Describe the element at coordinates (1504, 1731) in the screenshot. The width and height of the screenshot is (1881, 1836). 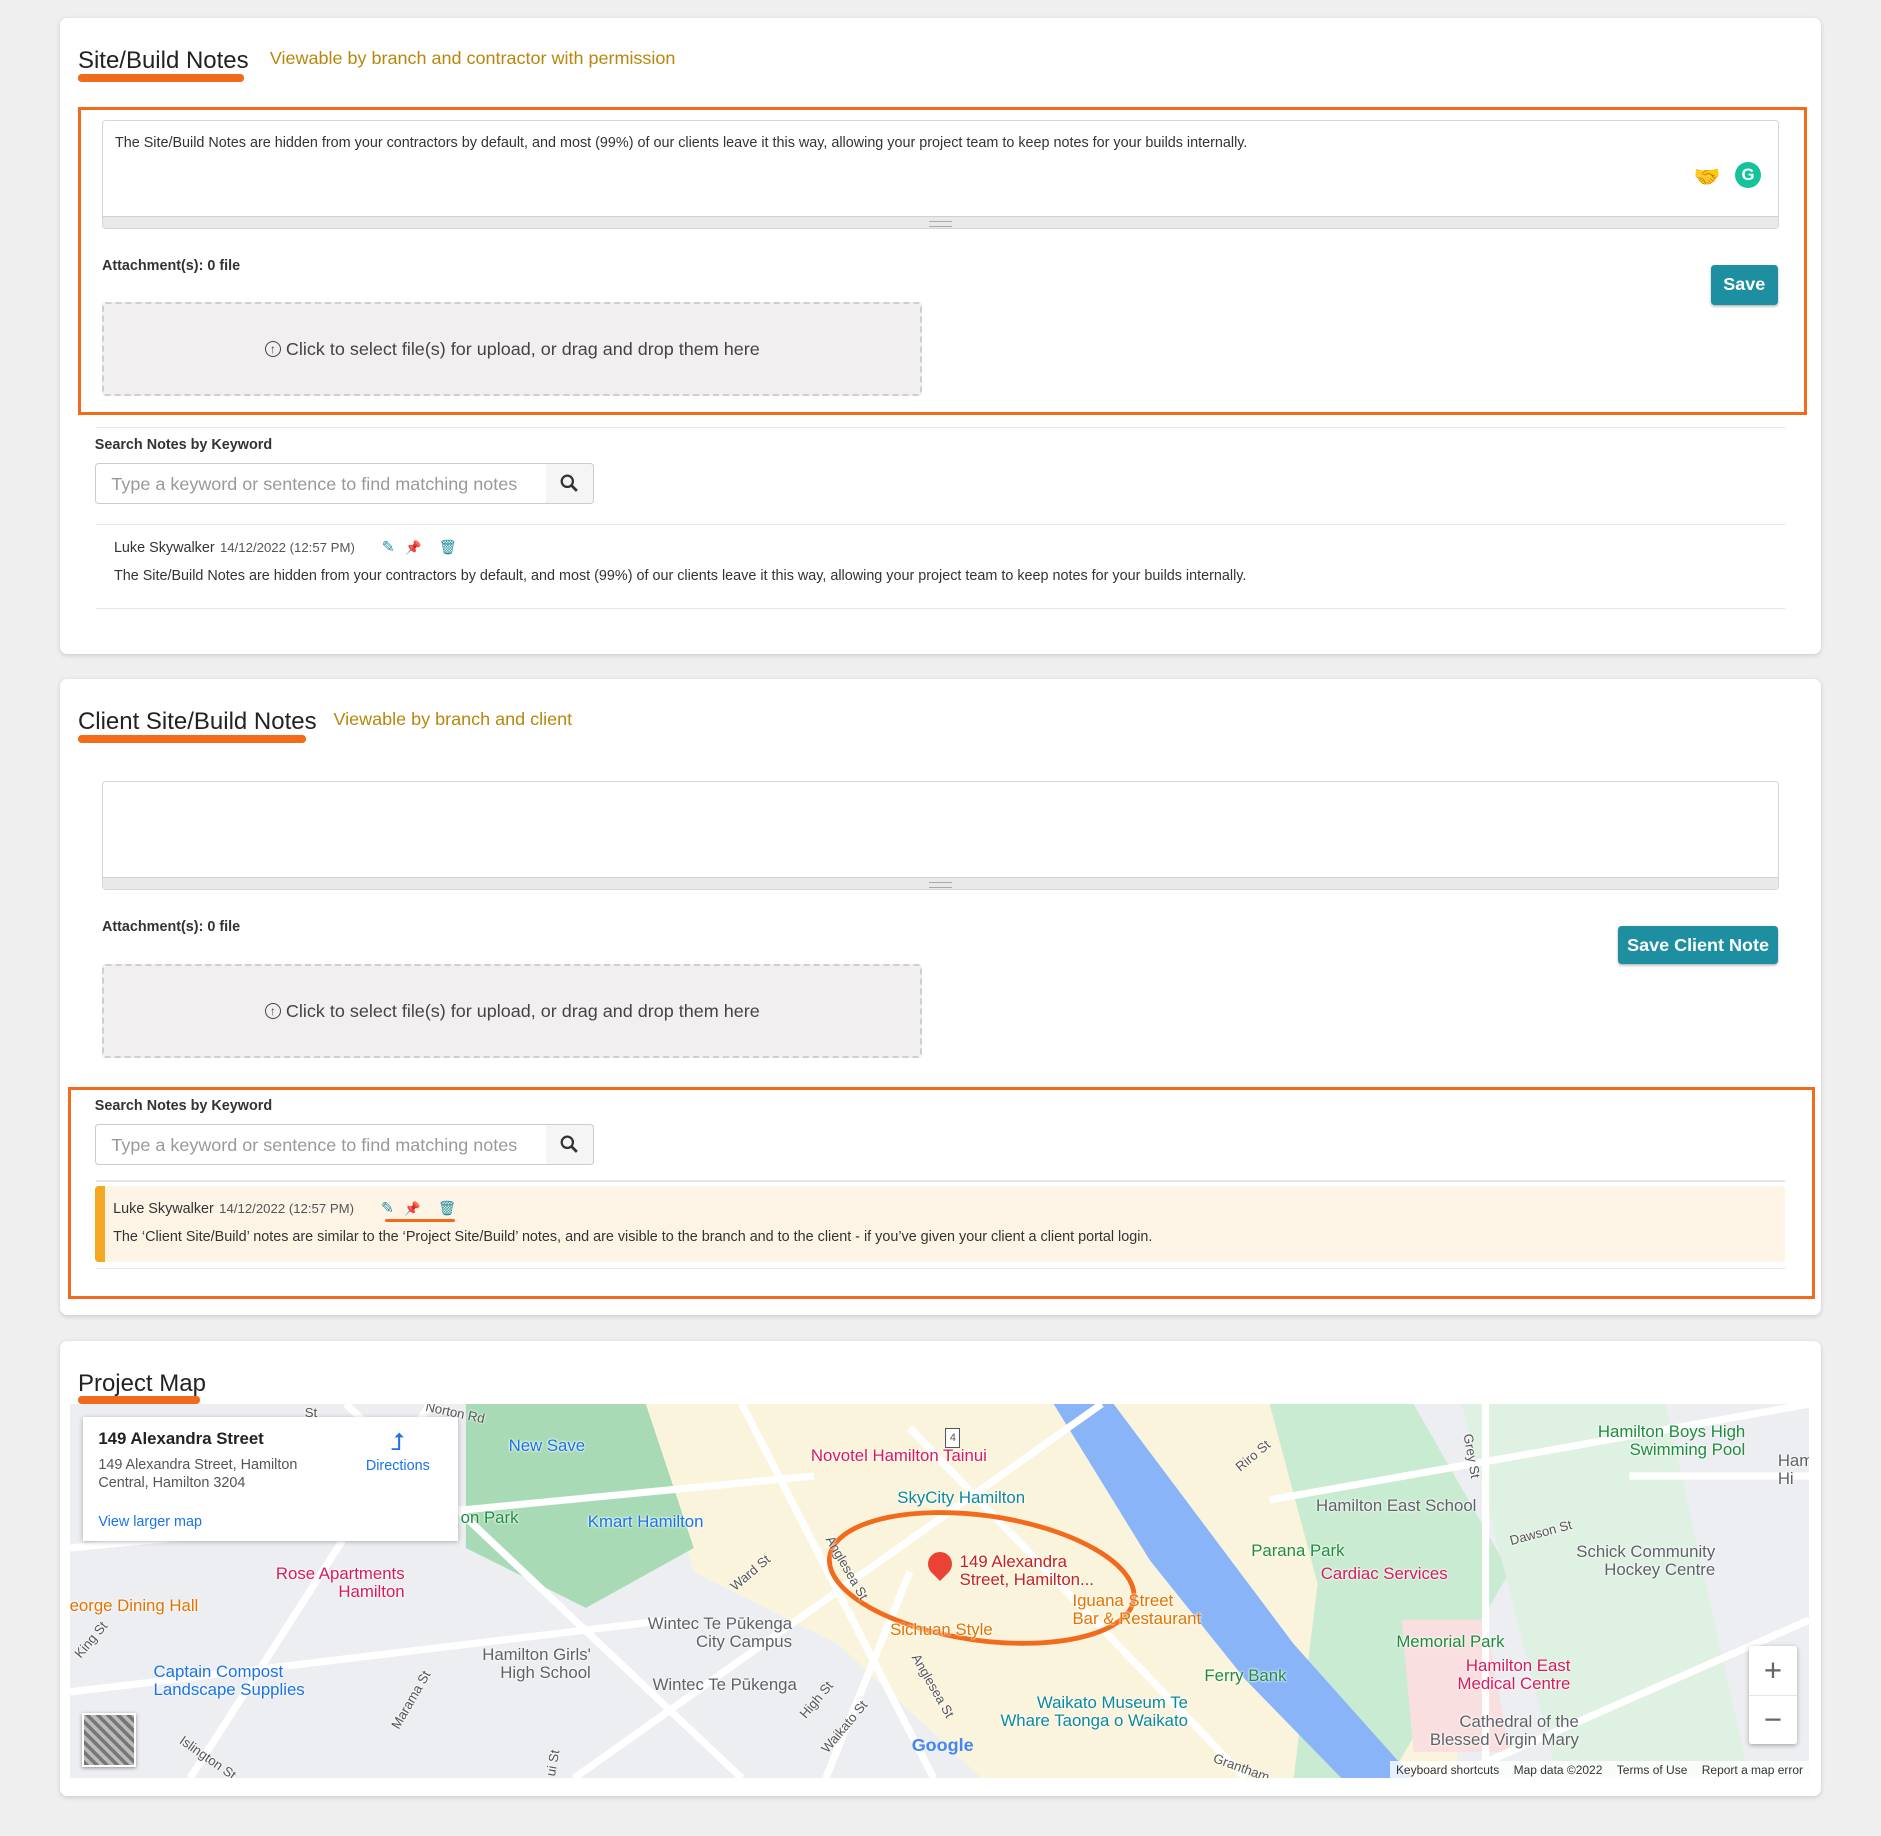
I see `poi-label: Cathedral of the Blessed Virgin Mary` at that location.